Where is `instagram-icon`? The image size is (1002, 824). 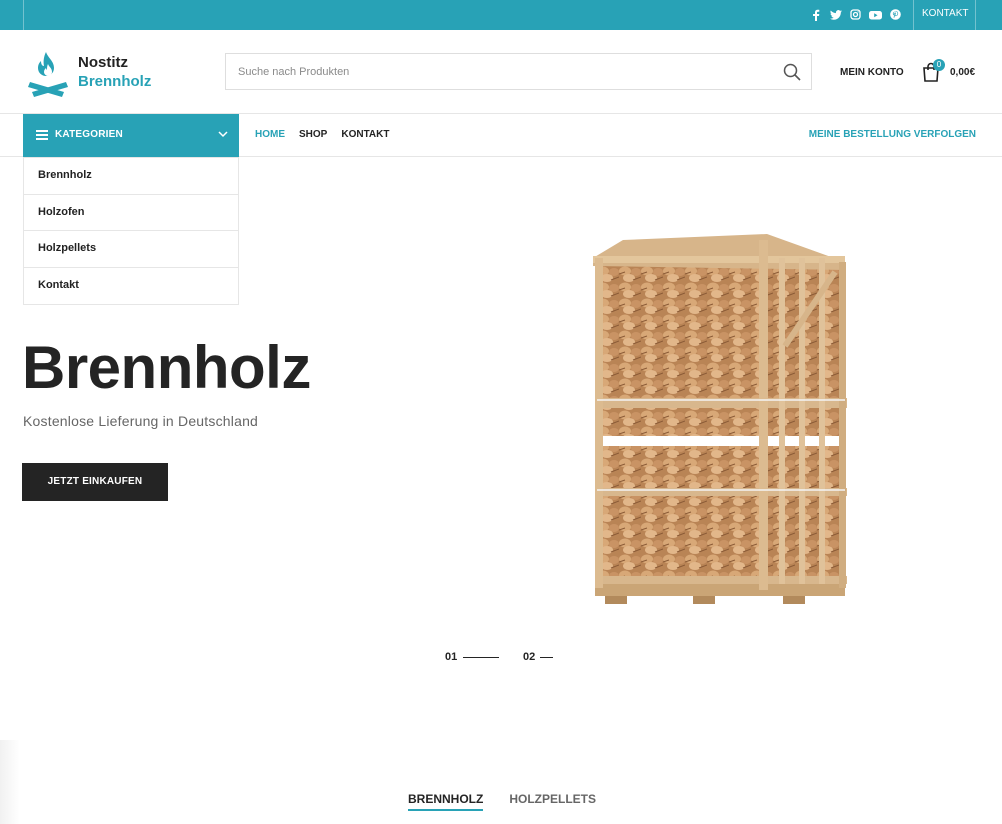
instagram-icon is located at coordinates (855, 14).